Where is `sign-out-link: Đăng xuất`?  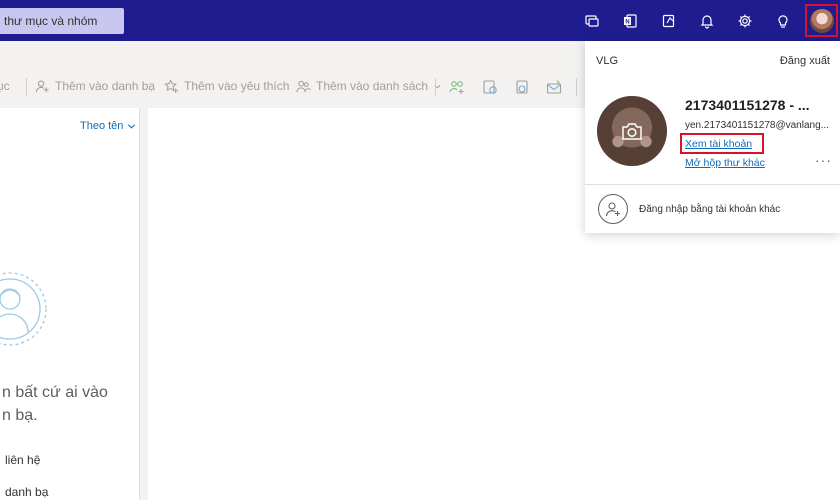 sign-out-link: Đăng xuất is located at coordinates (805, 61).